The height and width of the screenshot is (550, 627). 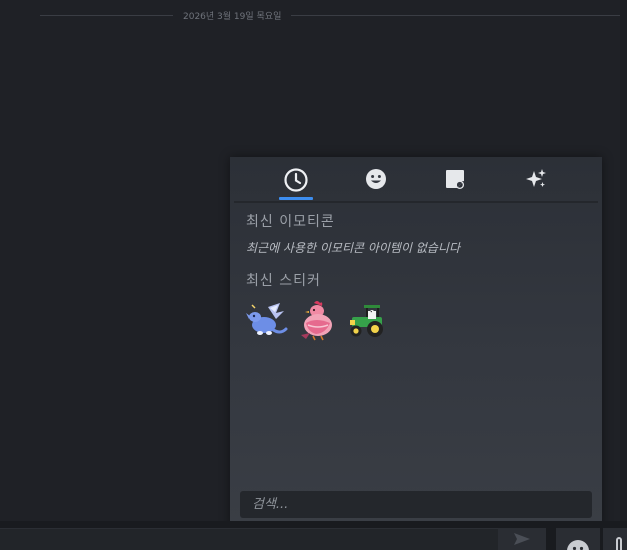 I want to click on send-button, so click(x=522, y=539).